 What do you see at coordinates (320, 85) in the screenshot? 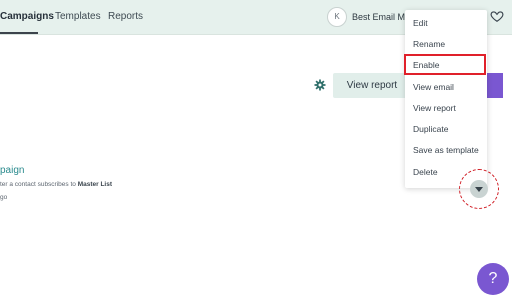
I see `gear-icon` at bounding box center [320, 85].